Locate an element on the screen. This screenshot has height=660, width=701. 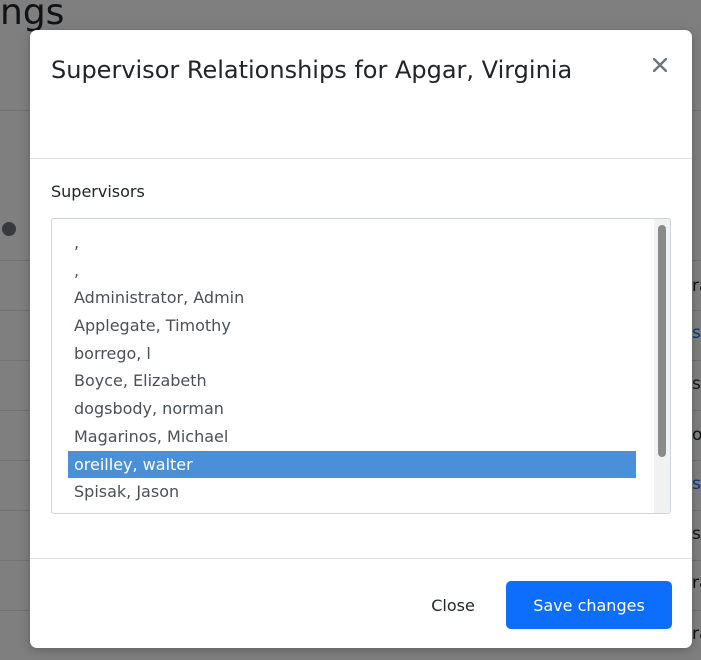
supervisor-option-selected: oreilley, walter is located at coordinates (352, 464).